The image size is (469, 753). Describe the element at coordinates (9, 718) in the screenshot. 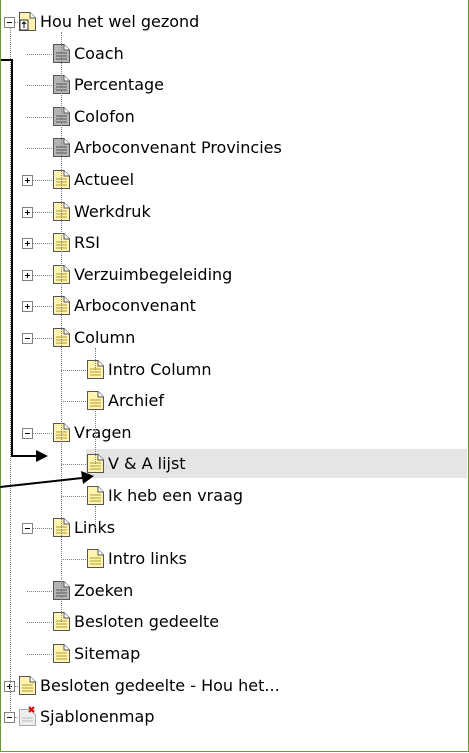

I see `collapse-toggle-sjablonenmap` at that location.